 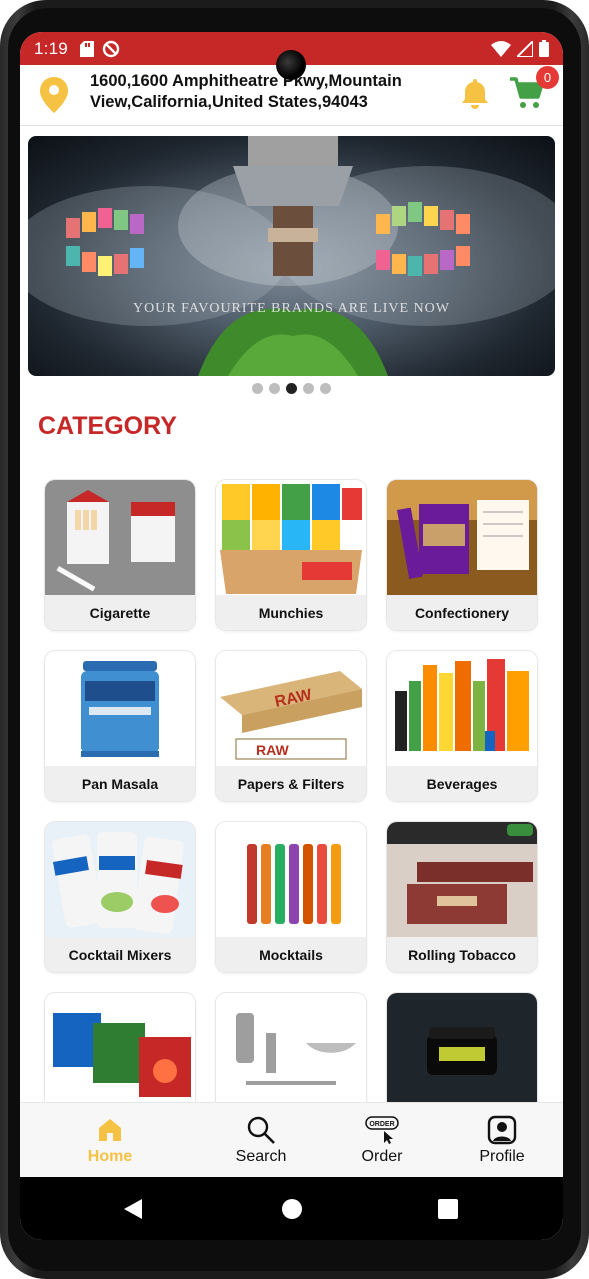 What do you see at coordinates (120, 612) in the screenshot?
I see `category-label: Cigarette` at bounding box center [120, 612].